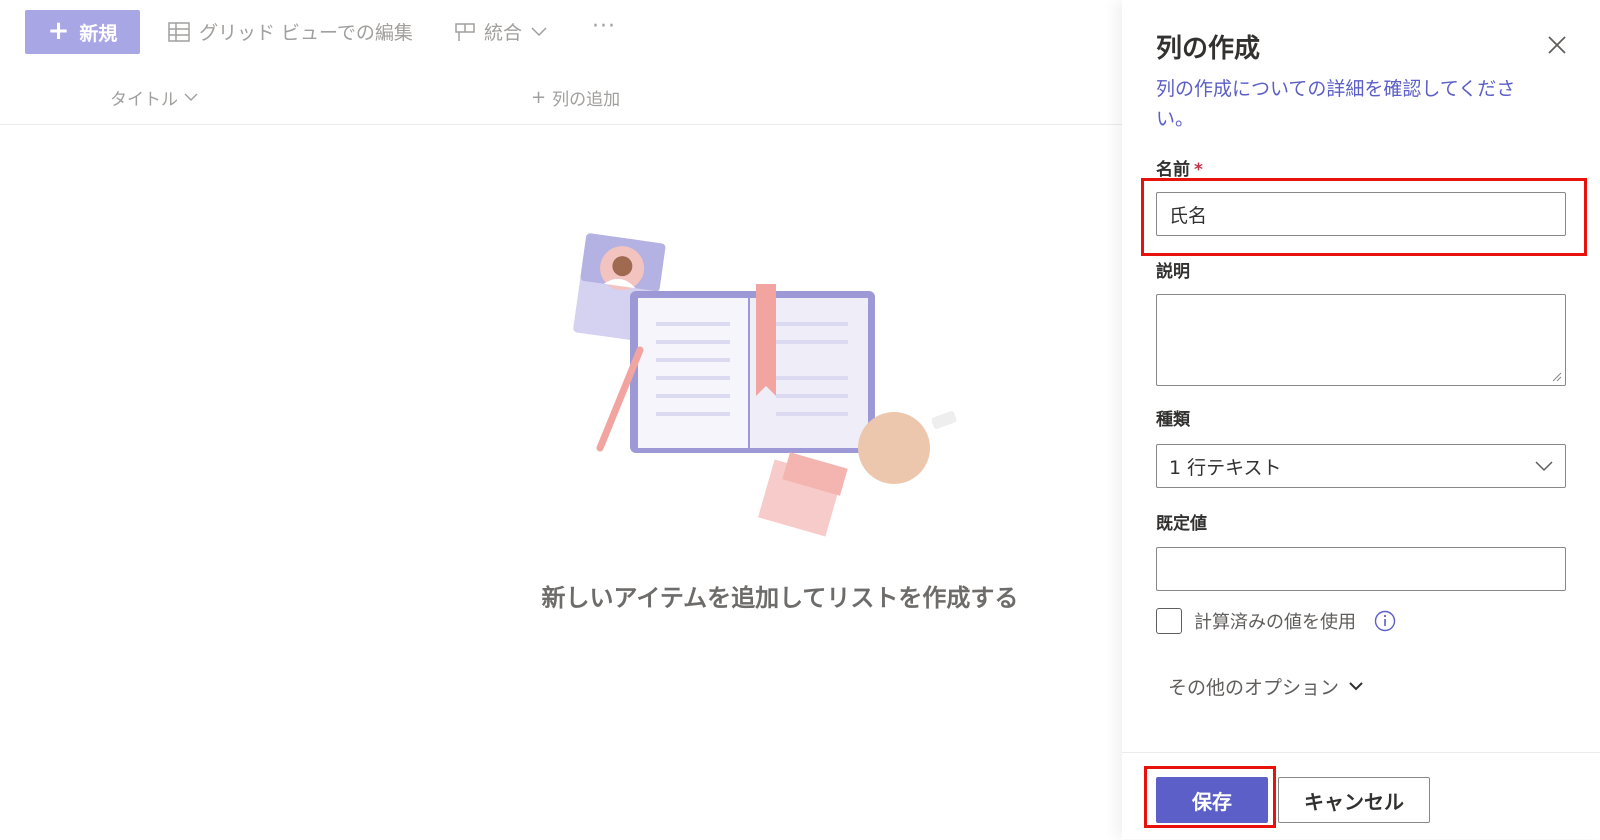 The image size is (1600, 840). I want to click on name-input-value: 氏名, so click(1188, 215).